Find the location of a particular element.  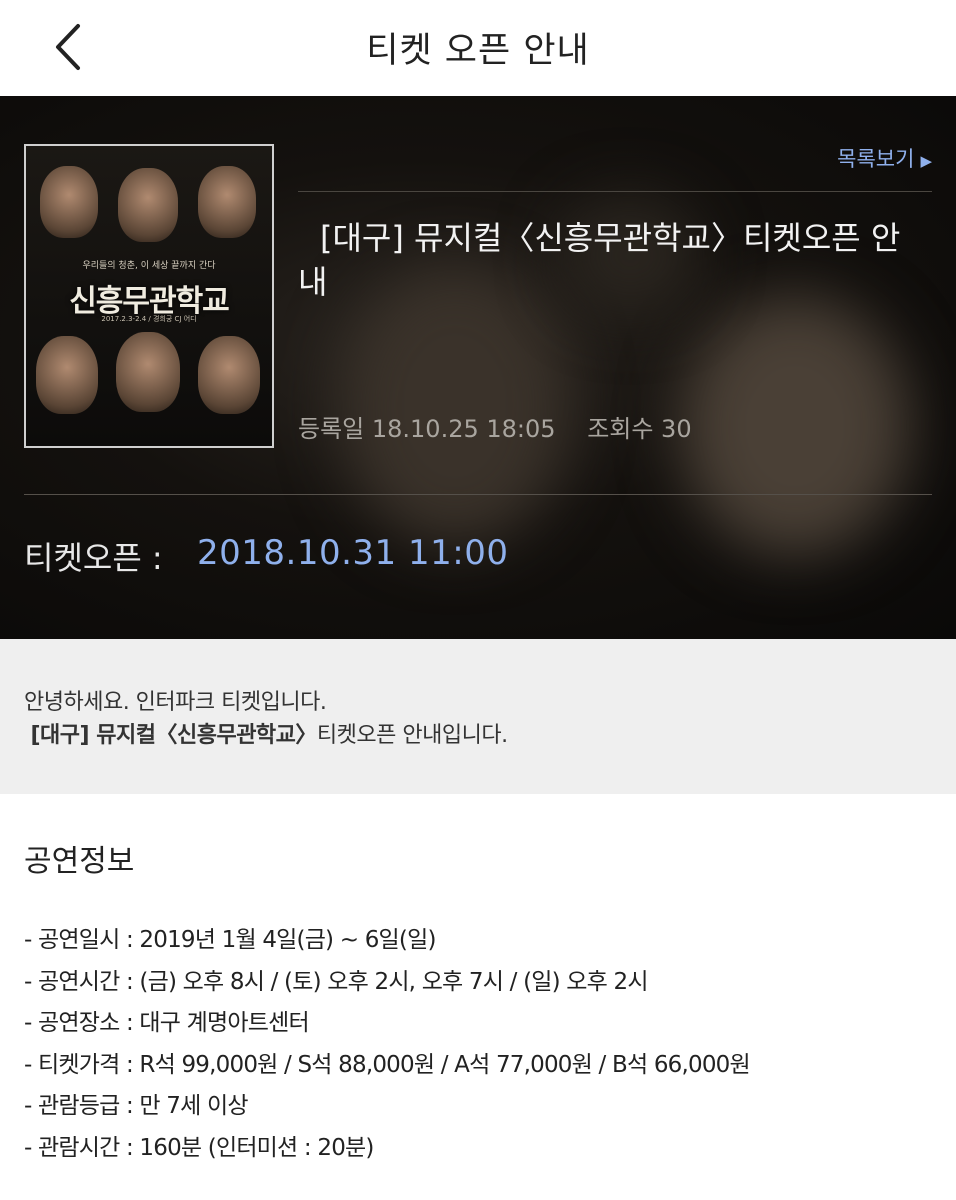

section-heading: 공연정보 is located at coordinates (79, 861).